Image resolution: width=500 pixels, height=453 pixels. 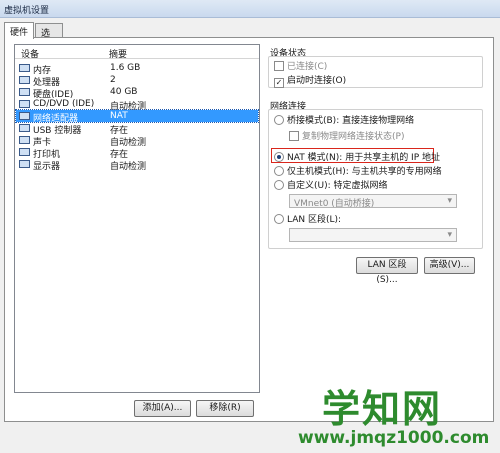 What do you see at coordinates (334, 204) in the screenshot?
I see `vmnet-select-value: VMnet0 (自动桥接)` at bounding box center [334, 204].